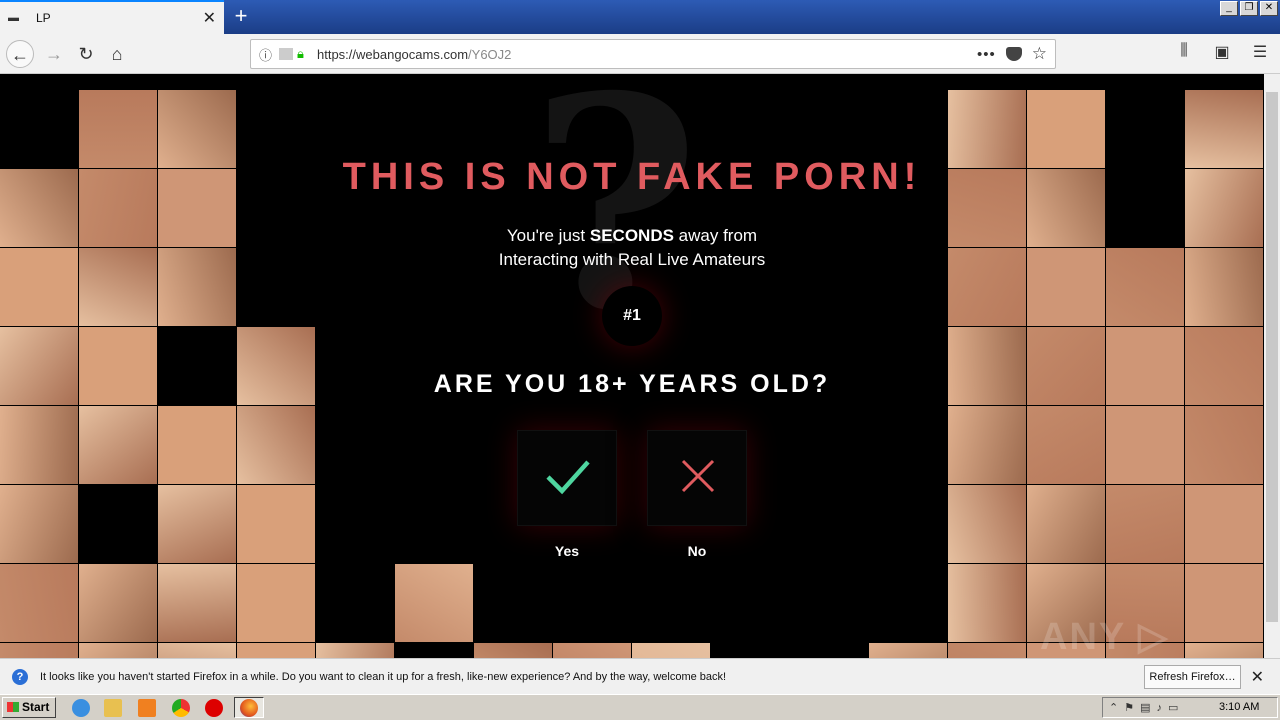 Image resolution: width=1280 pixels, height=720 pixels. Describe the element at coordinates (631, 235) in the screenshot. I see `subheading-bold: SECONDS` at that location.